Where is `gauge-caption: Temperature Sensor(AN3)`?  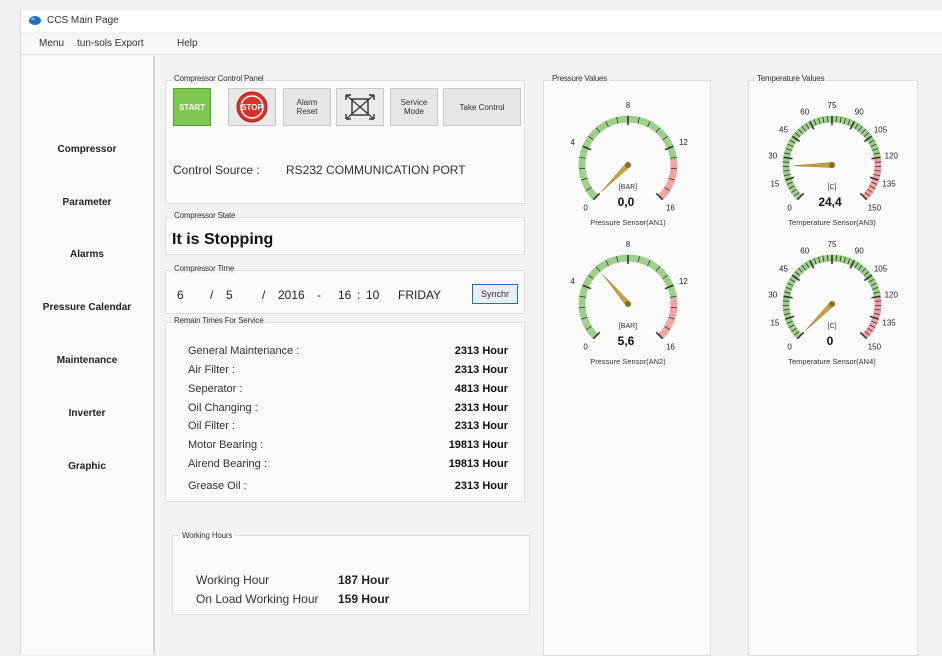
gauge-caption: Temperature Sensor(AN3) is located at coordinates (832, 222).